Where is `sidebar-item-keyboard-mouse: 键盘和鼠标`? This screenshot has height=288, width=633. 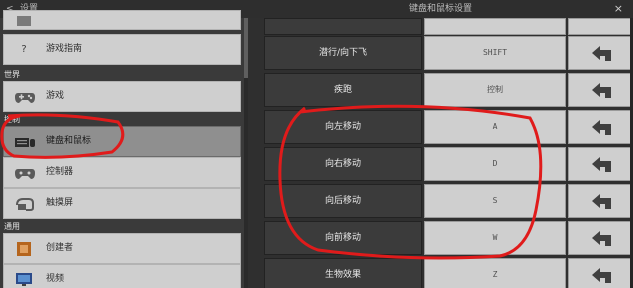 sidebar-item-keyboard-mouse: 键盘和鼠标 is located at coordinates (122, 141).